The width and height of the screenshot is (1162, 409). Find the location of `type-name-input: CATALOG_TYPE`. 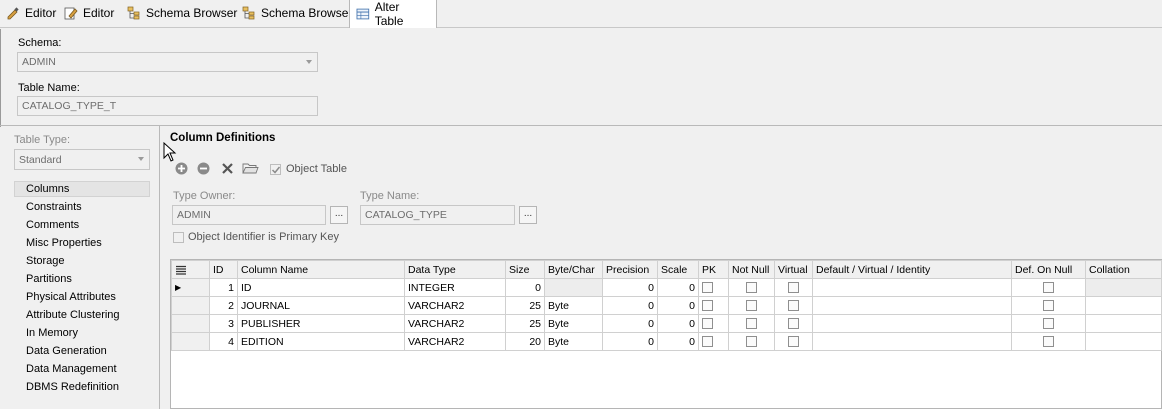

type-name-input: CATALOG_TYPE is located at coordinates (437, 215).